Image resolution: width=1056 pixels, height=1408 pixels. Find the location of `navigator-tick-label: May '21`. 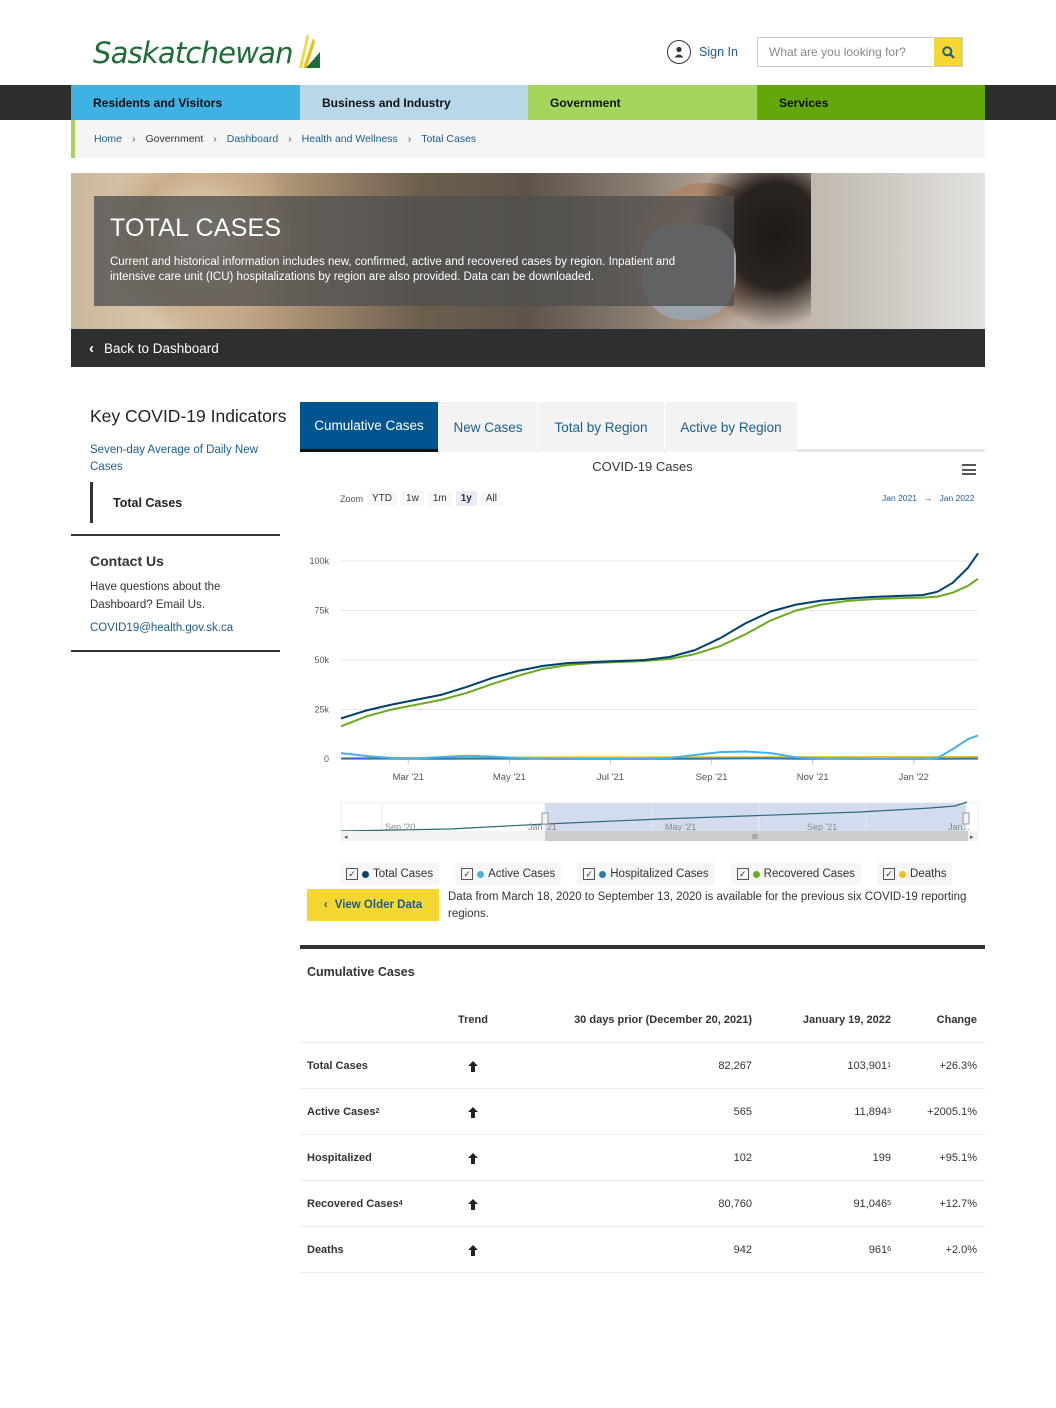

navigator-tick-label: May '21 is located at coordinates (680, 827).